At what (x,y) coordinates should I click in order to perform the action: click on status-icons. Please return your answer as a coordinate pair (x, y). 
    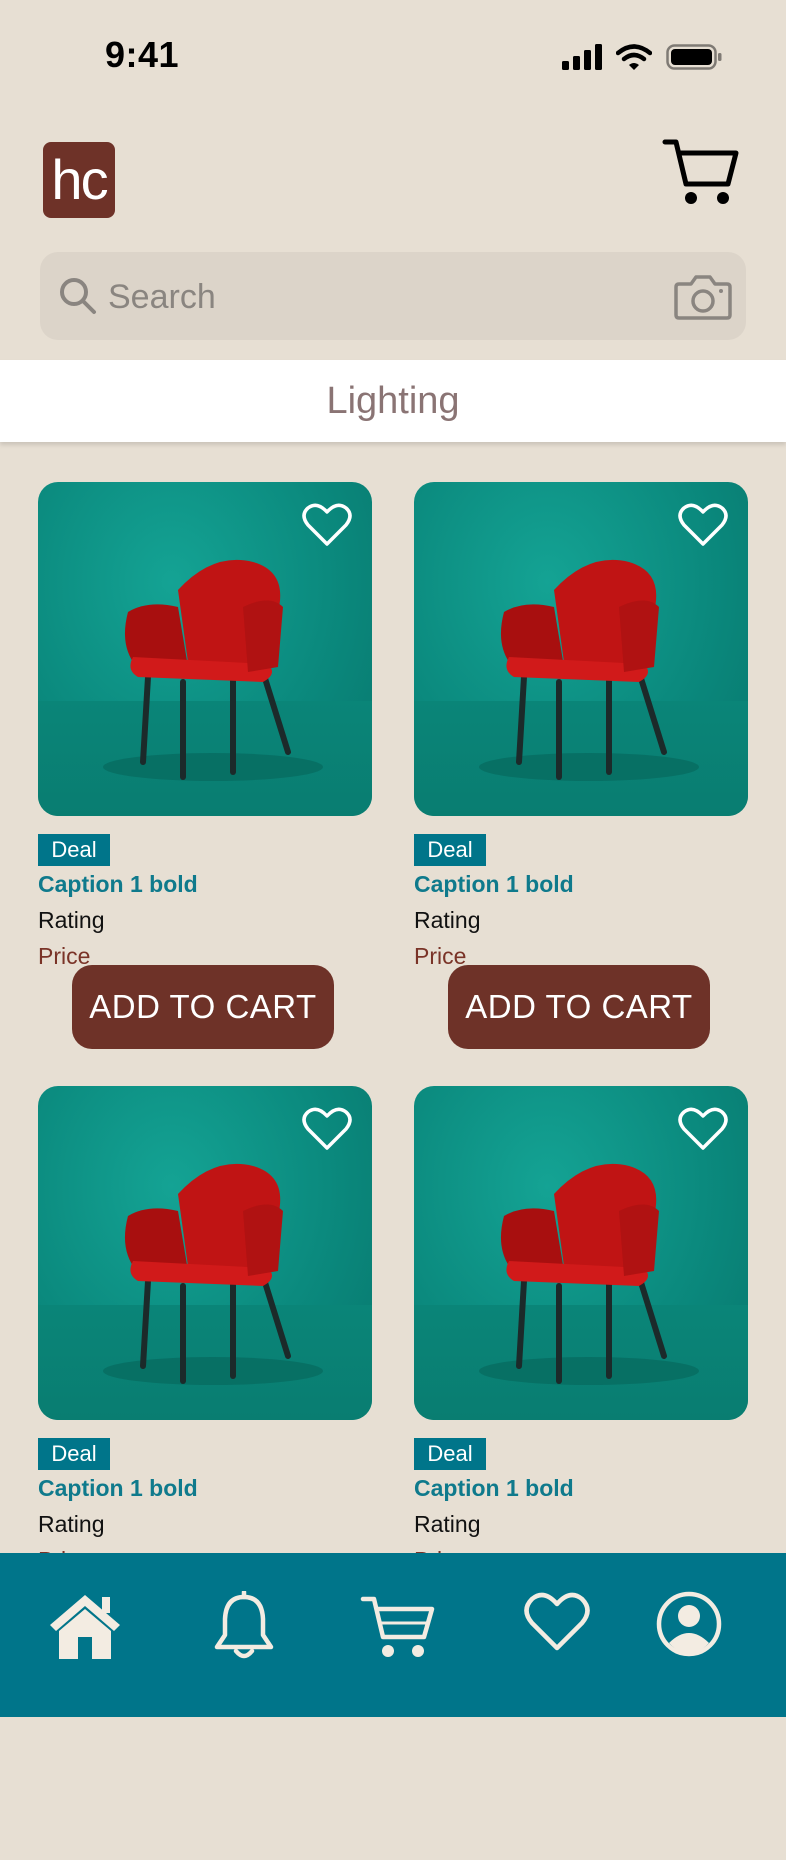
    Looking at the image, I should click on (642, 57).